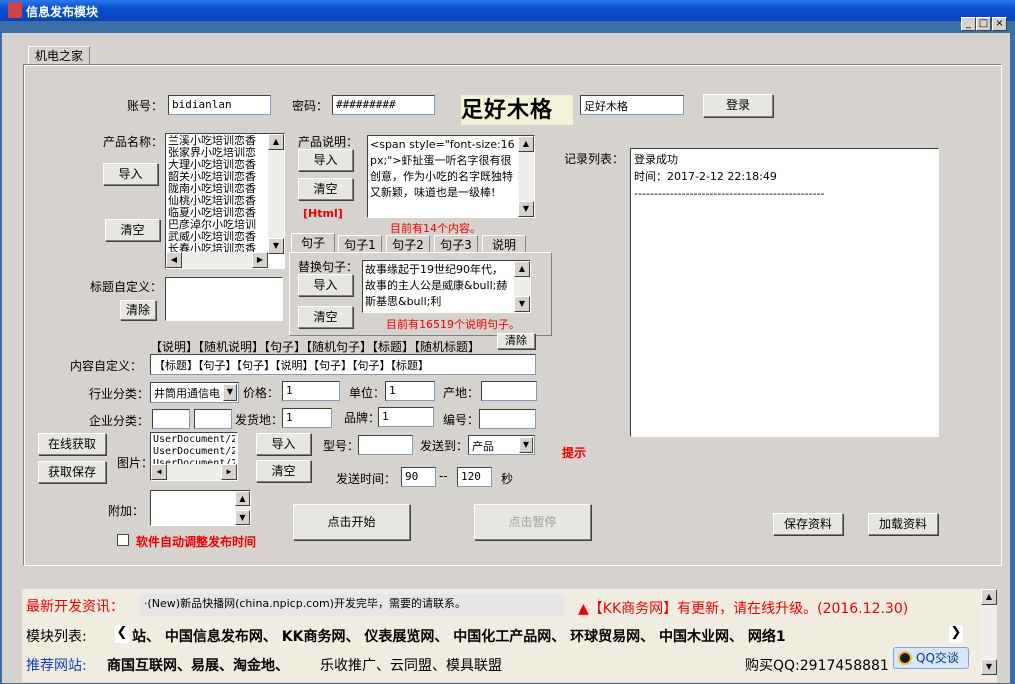  I want to click on tab-sentence3: 句子3, so click(456, 244).